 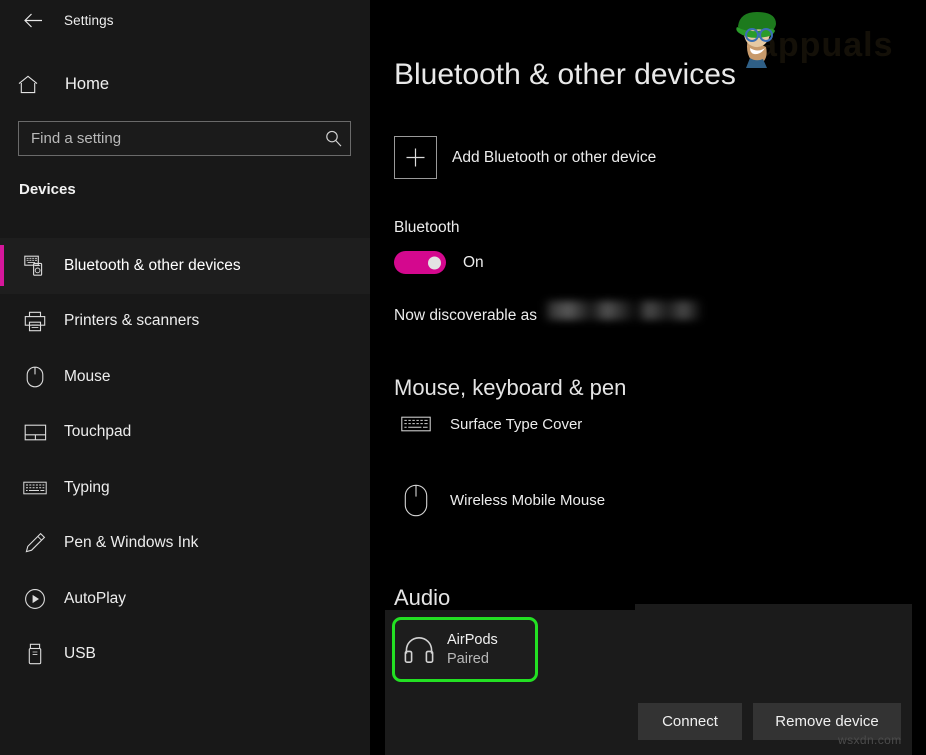 What do you see at coordinates (472, 640) in the screenshot?
I see `device-name: AirPods` at bounding box center [472, 640].